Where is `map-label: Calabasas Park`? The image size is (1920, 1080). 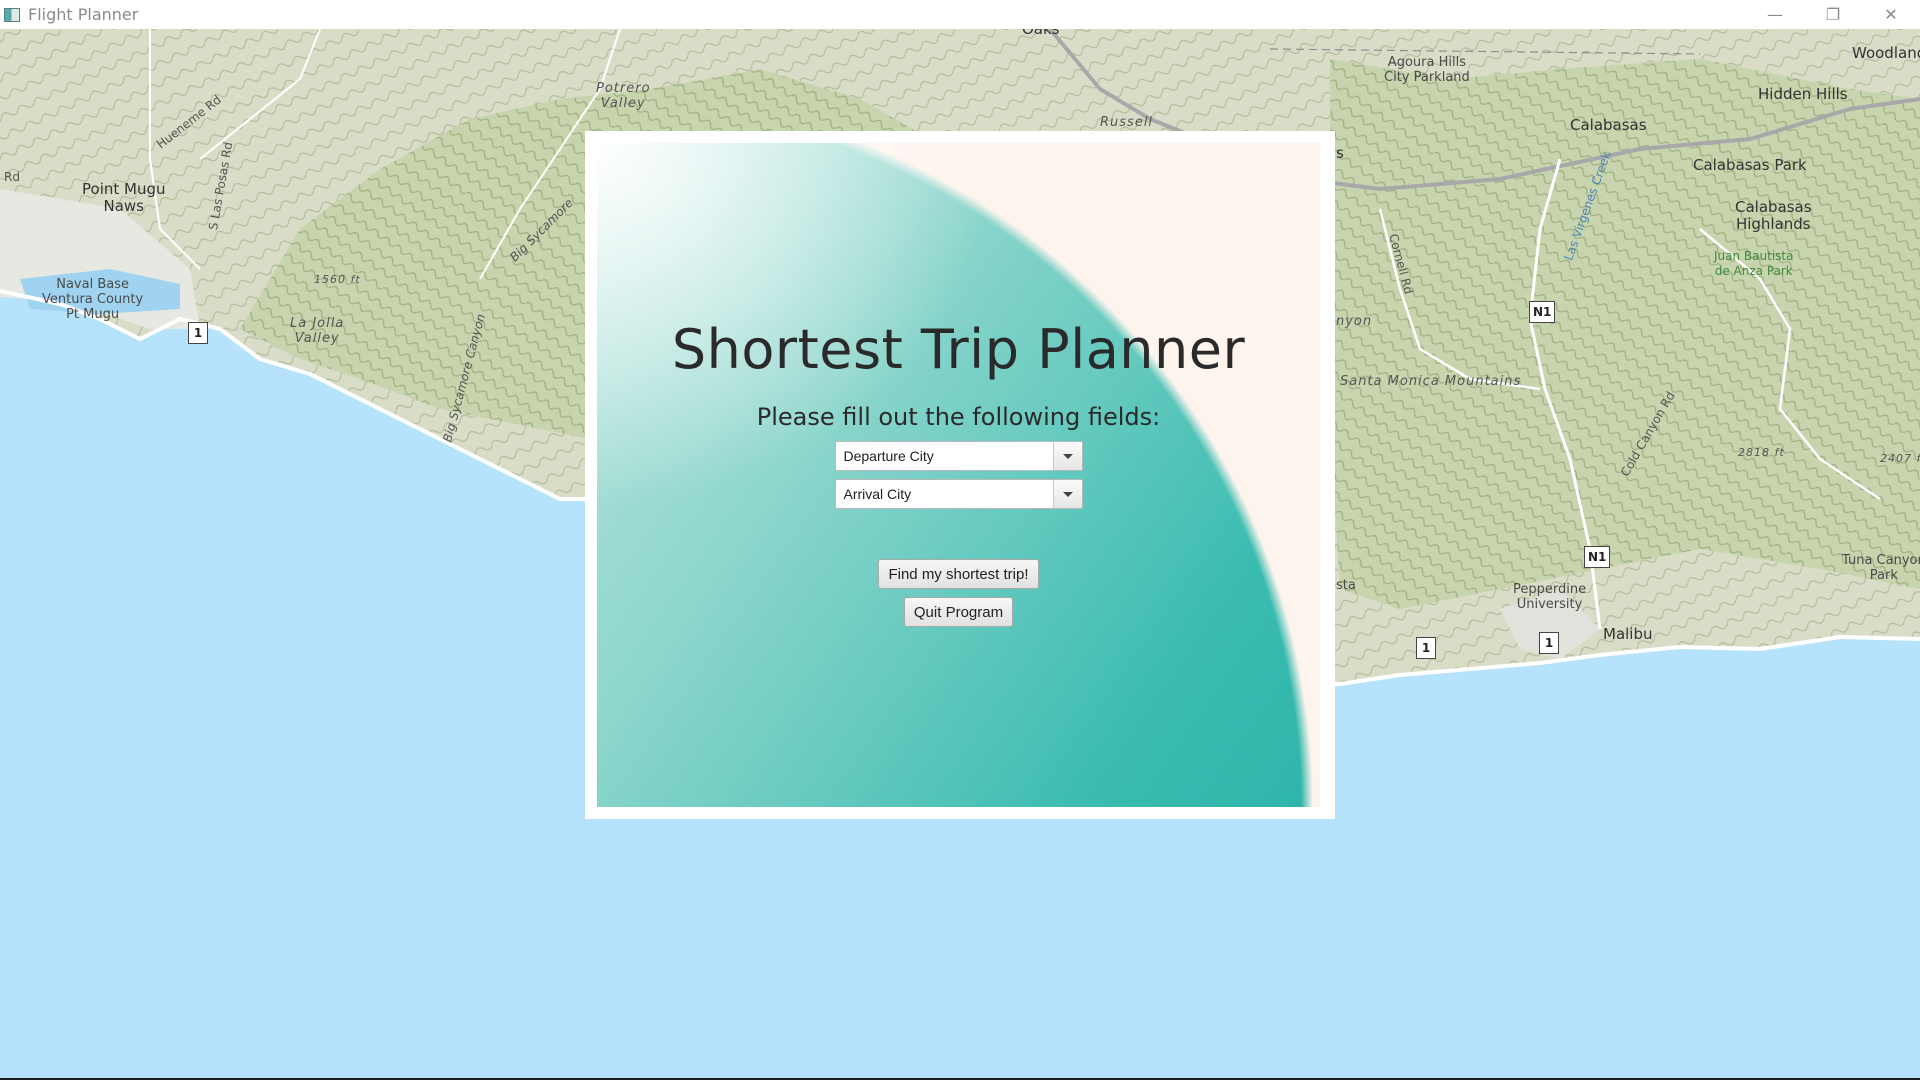 map-label: Calabasas Park is located at coordinates (1750, 165).